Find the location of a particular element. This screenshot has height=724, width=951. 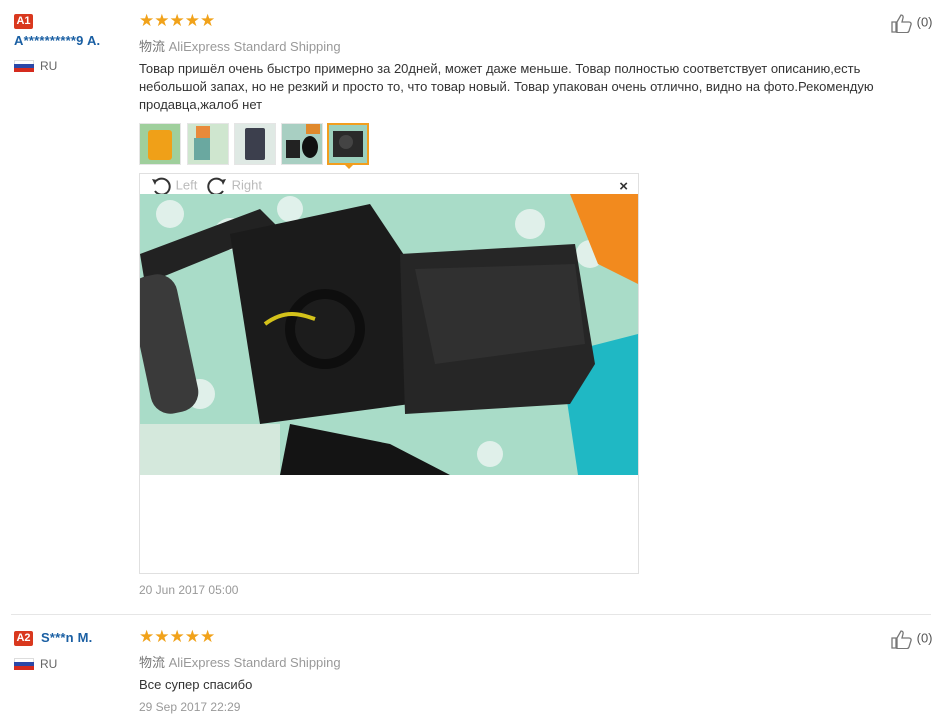

buyer-name: S***n M. is located at coordinates (66, 637).